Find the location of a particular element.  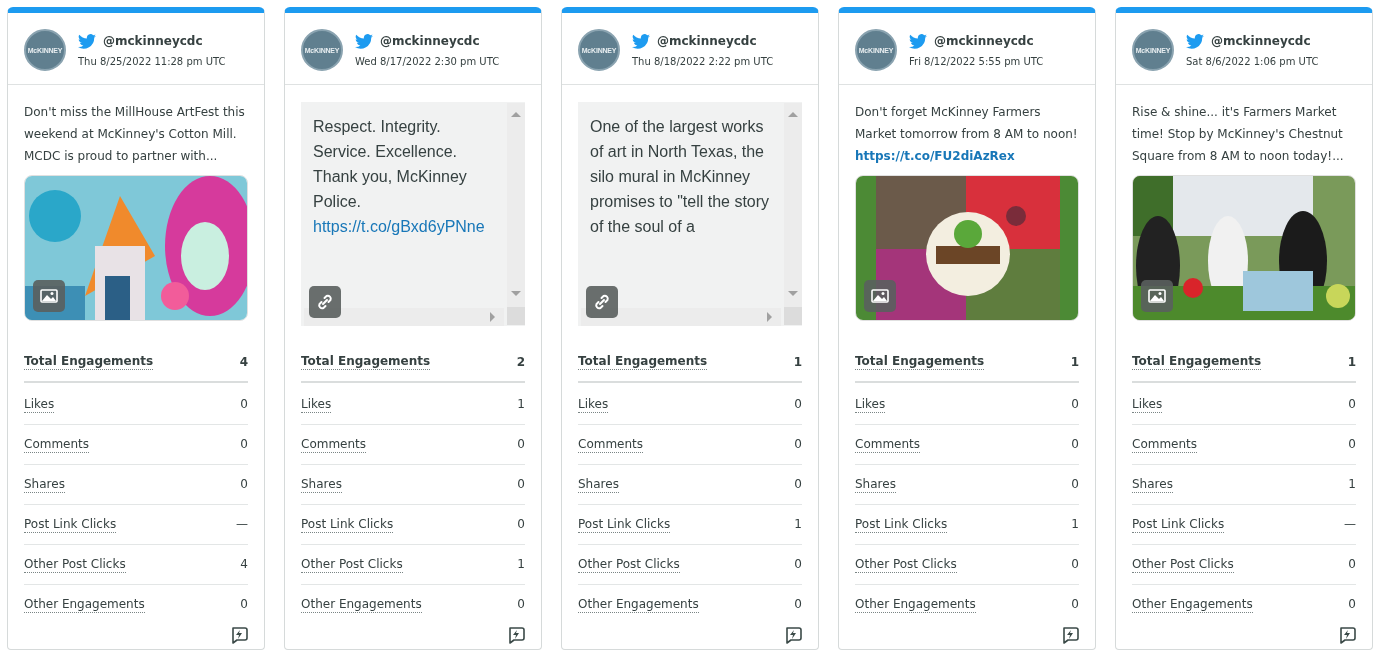

metric-value: 2 is located at coordinates (520, 362).